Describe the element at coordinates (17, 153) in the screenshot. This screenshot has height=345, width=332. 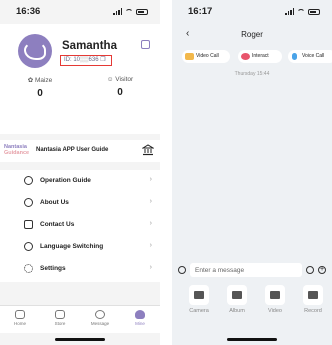
I see `guide-brand-bottom: Guidance` at that location.